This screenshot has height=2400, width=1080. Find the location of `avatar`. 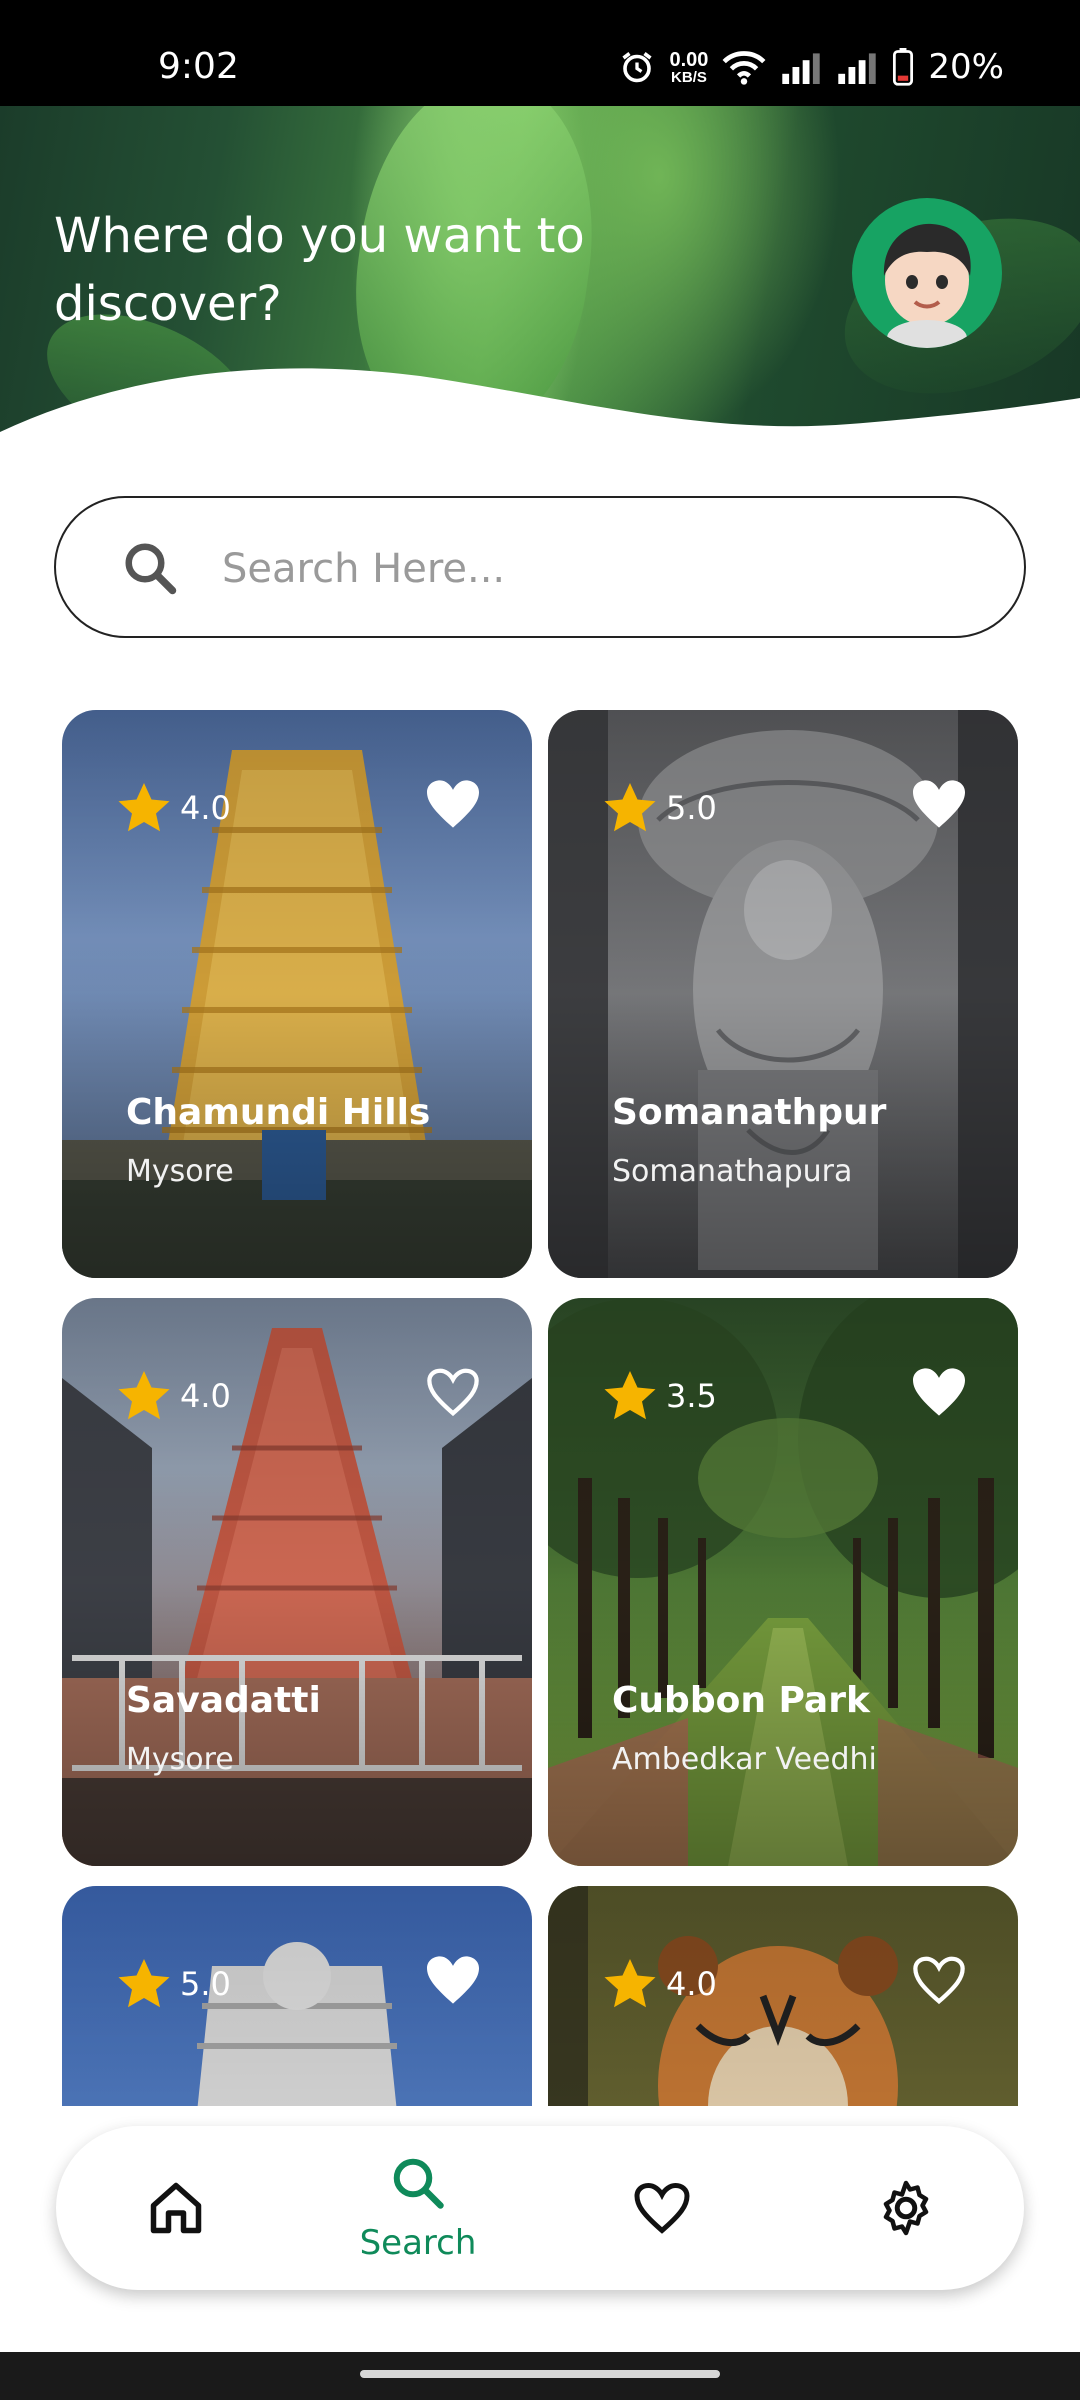

avatar is located at coordinates (927, 273).